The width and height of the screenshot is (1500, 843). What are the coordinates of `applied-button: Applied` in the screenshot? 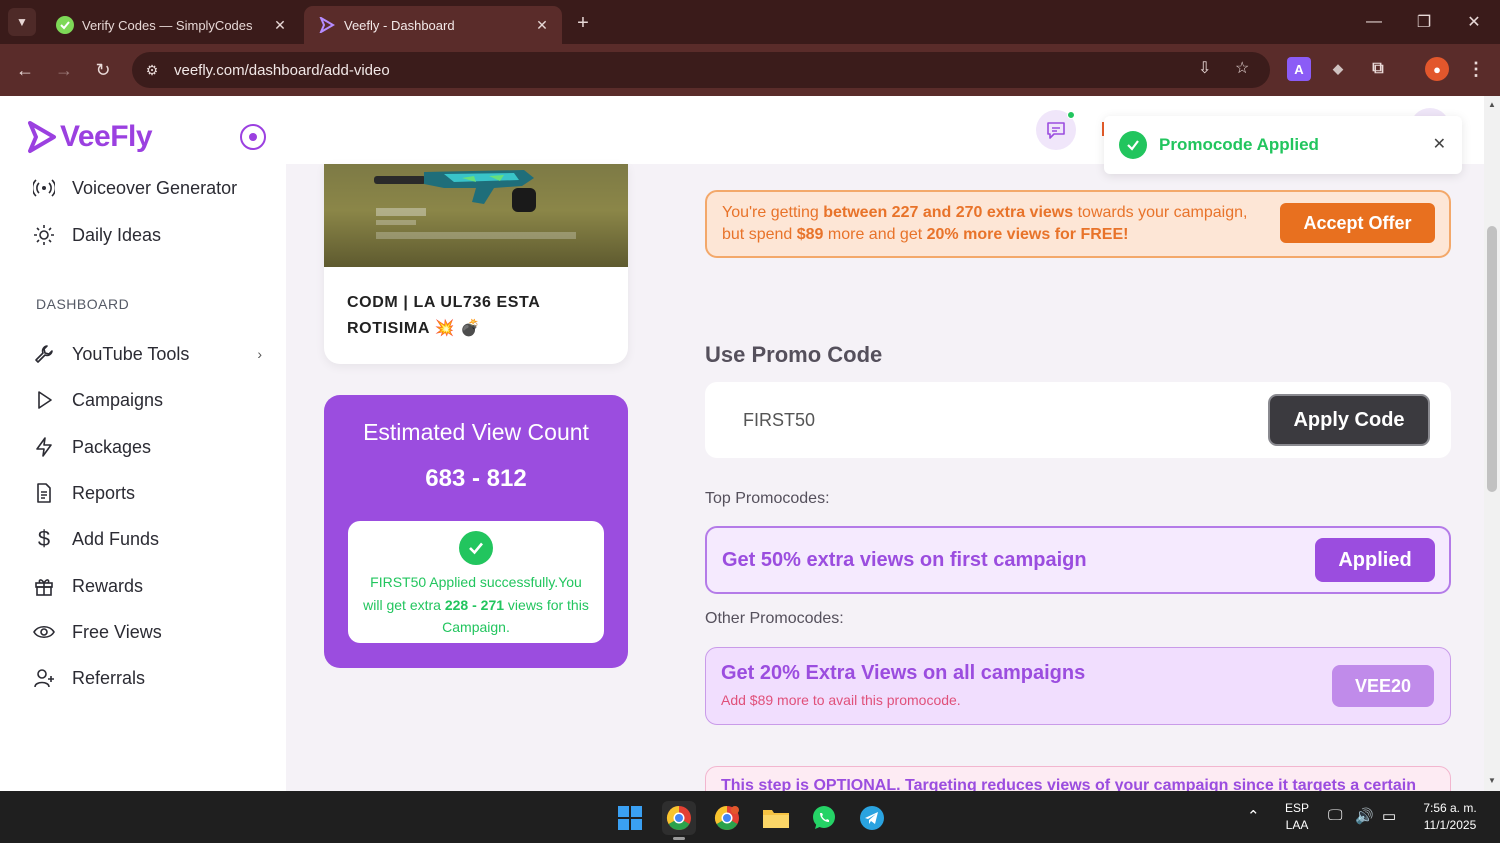 It's located at (1375, 560).